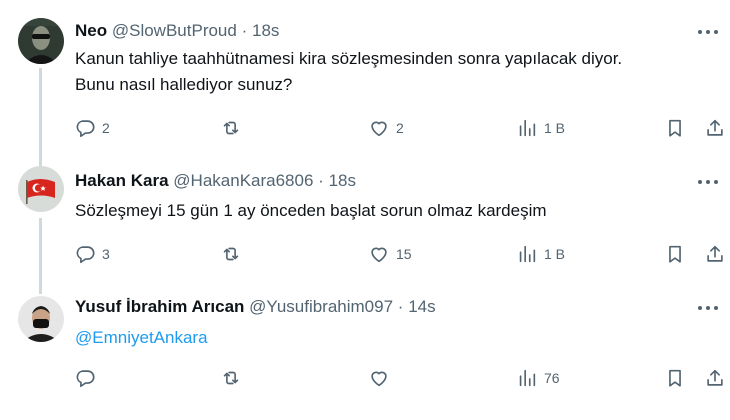  What do you see at coordinates (538, 378) in the screenshot?
I see `views-button: 76` at bounding box center [538, 378].